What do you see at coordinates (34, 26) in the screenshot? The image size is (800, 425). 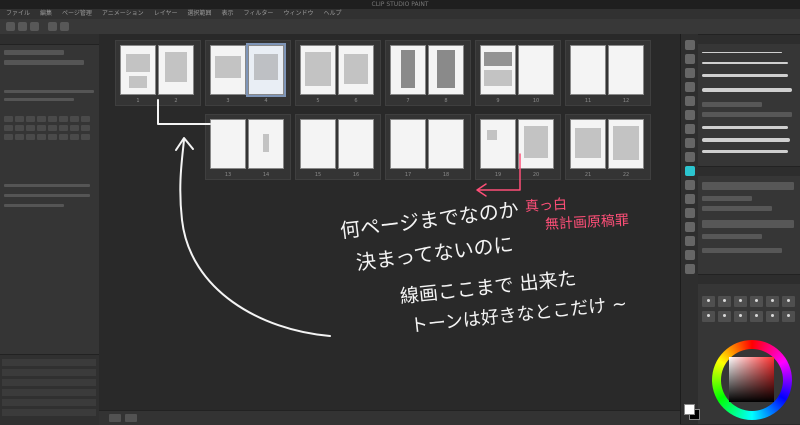 I see `save-icon` at bounding box center [34, 26].